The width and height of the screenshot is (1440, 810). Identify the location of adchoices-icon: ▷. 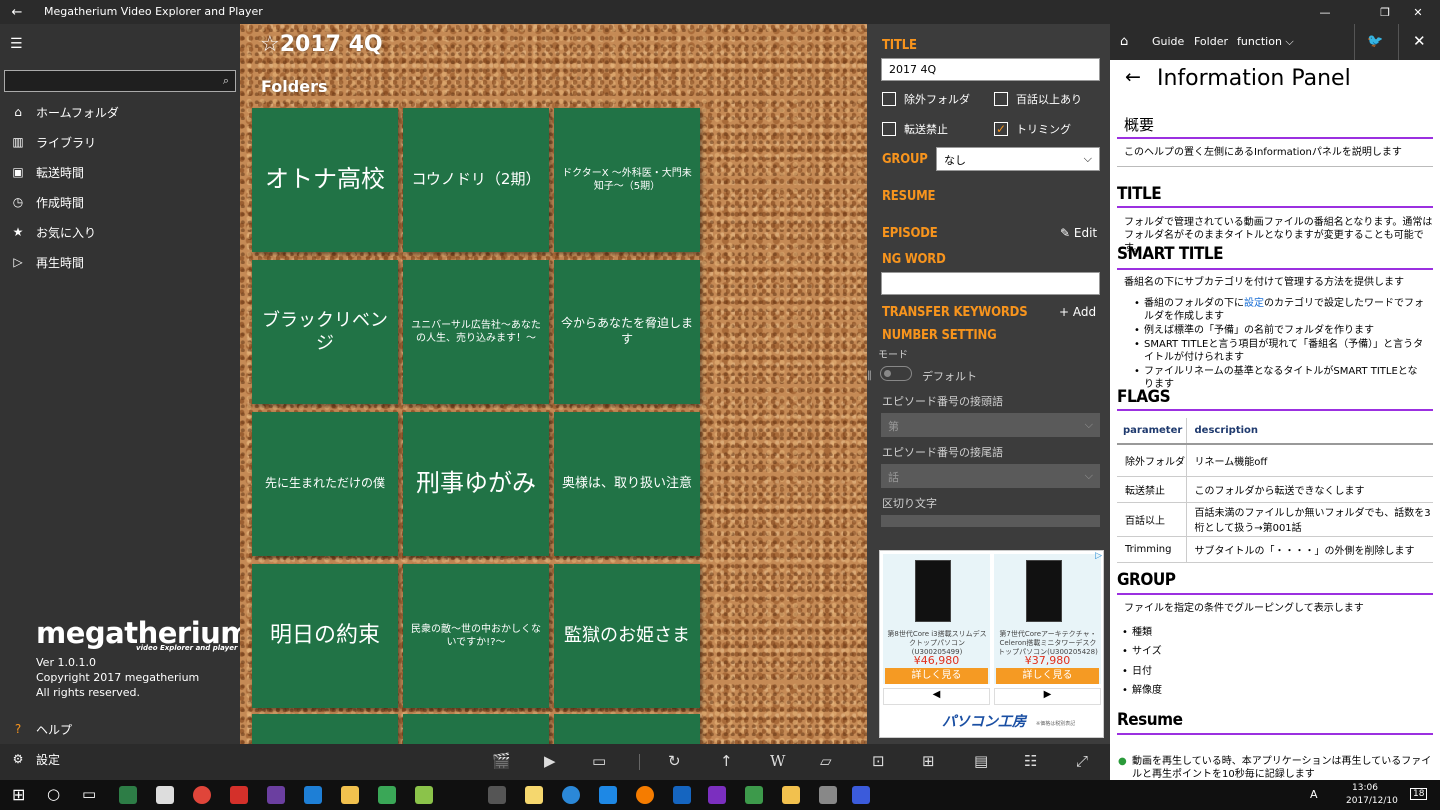
(1098, 556).